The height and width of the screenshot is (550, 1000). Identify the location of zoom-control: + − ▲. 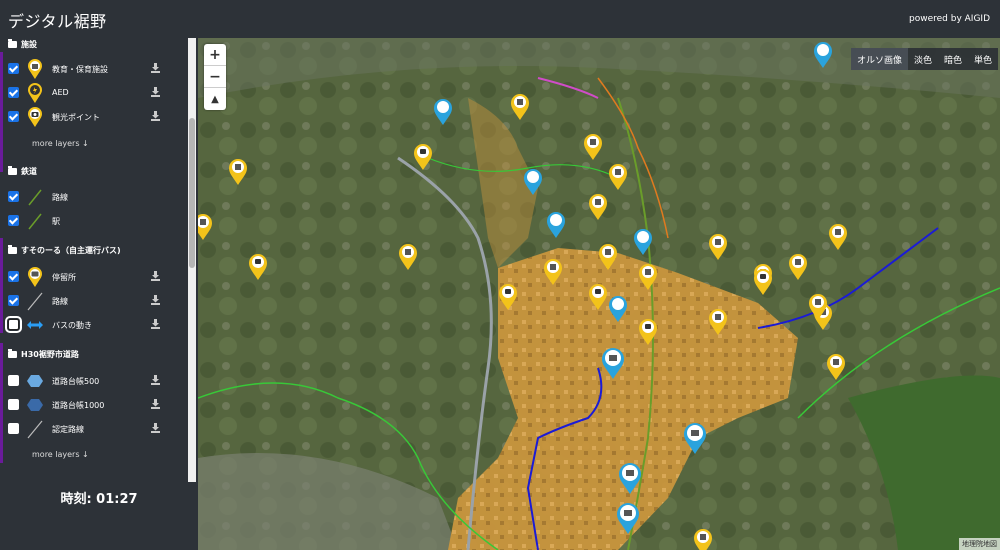
(215, 77).